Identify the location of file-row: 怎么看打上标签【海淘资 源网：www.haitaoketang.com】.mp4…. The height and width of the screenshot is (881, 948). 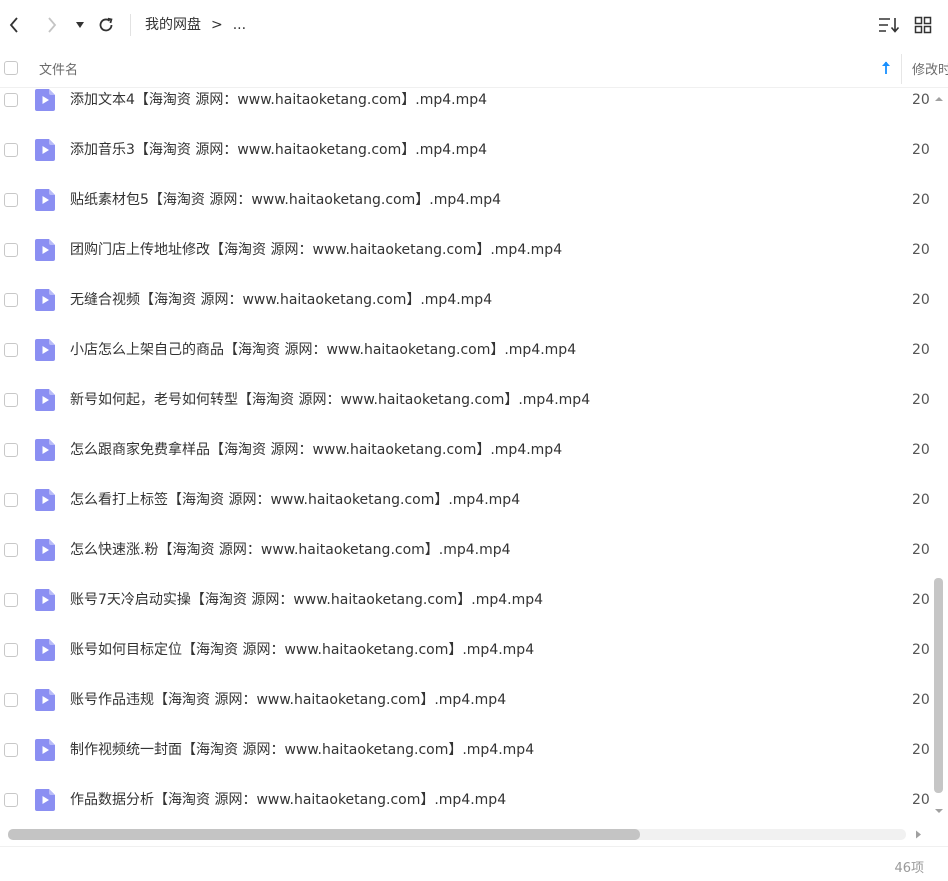
(465, 500).